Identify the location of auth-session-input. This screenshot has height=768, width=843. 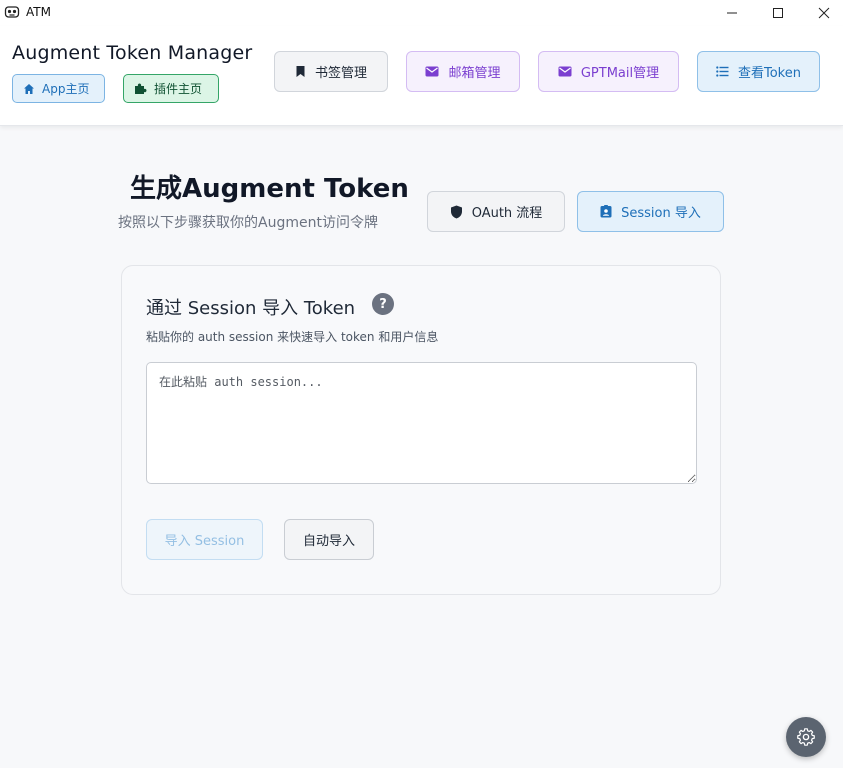
(421, 423).